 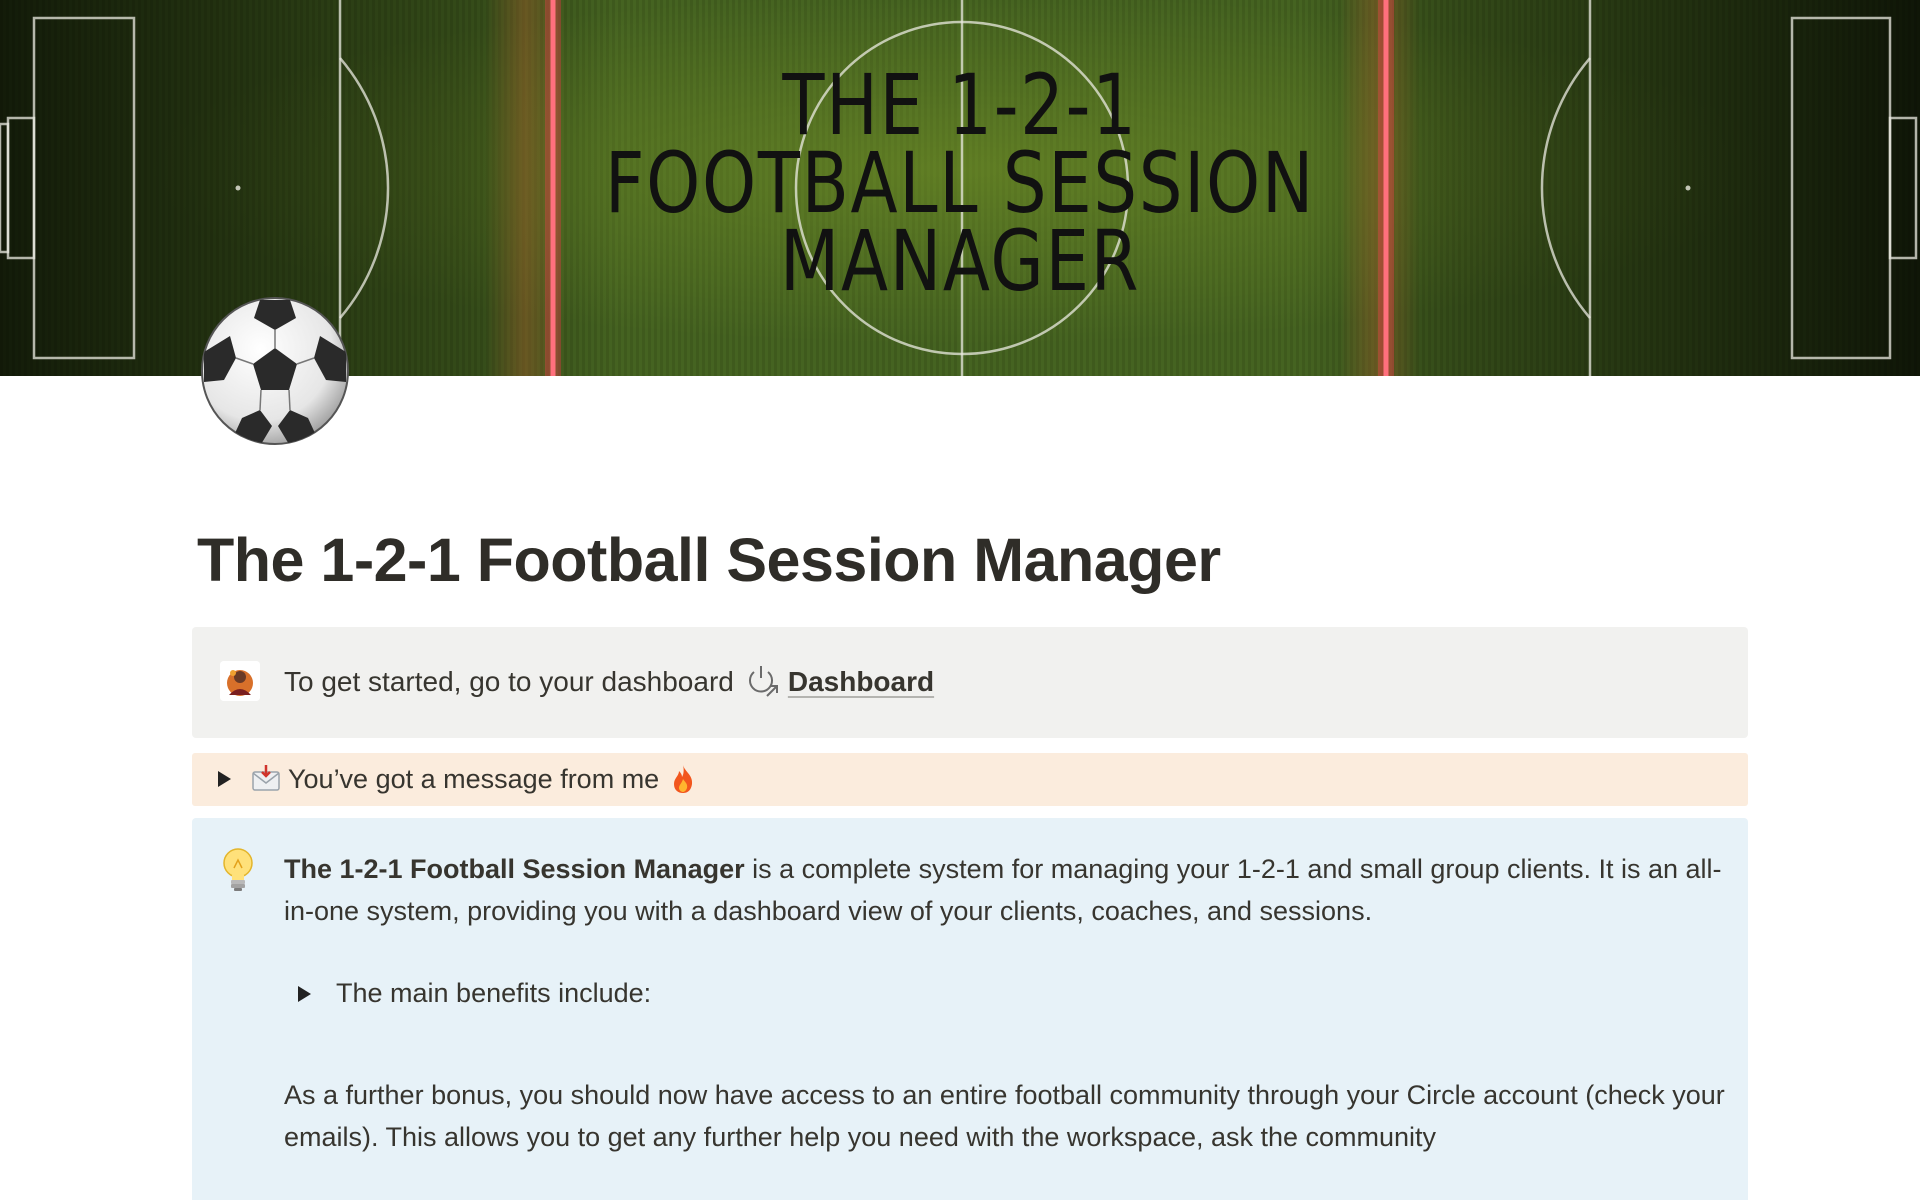 I want to click on benefits-toggle-label: The main benefits include:, so click(x=493, y=993).